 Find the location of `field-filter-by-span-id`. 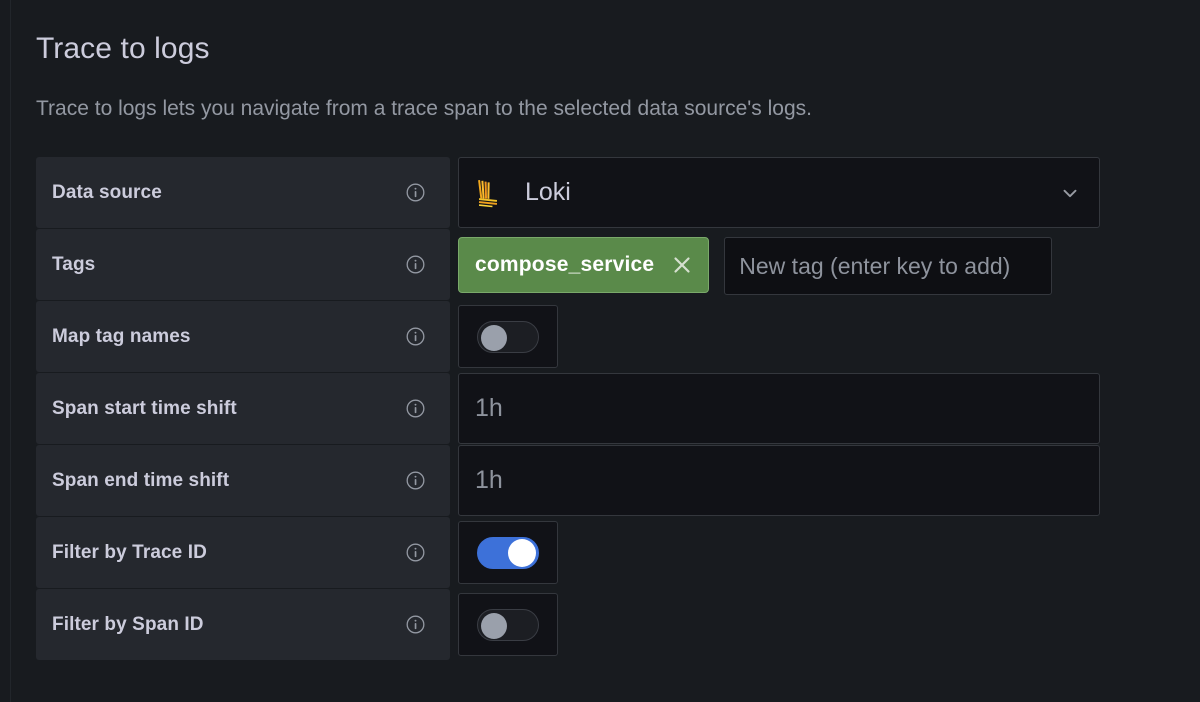

field-filter-by-span-id is located at coordinates (812, 622).